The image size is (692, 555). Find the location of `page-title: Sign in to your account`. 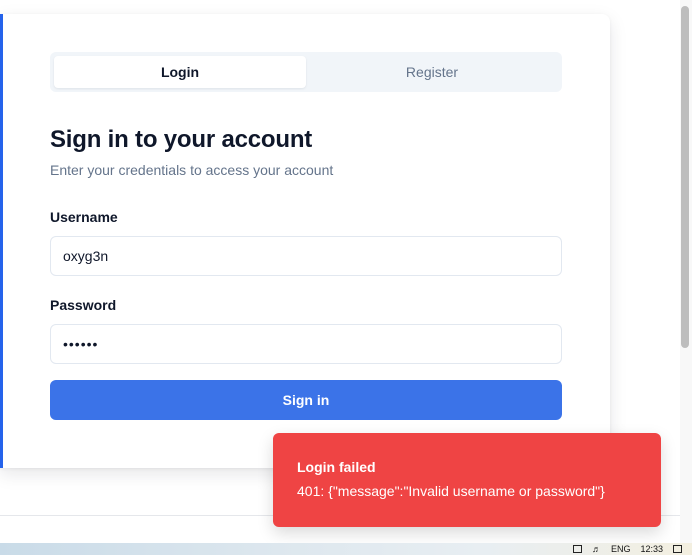

page-title: Sign in to your account is located at coordinates (181, 139).